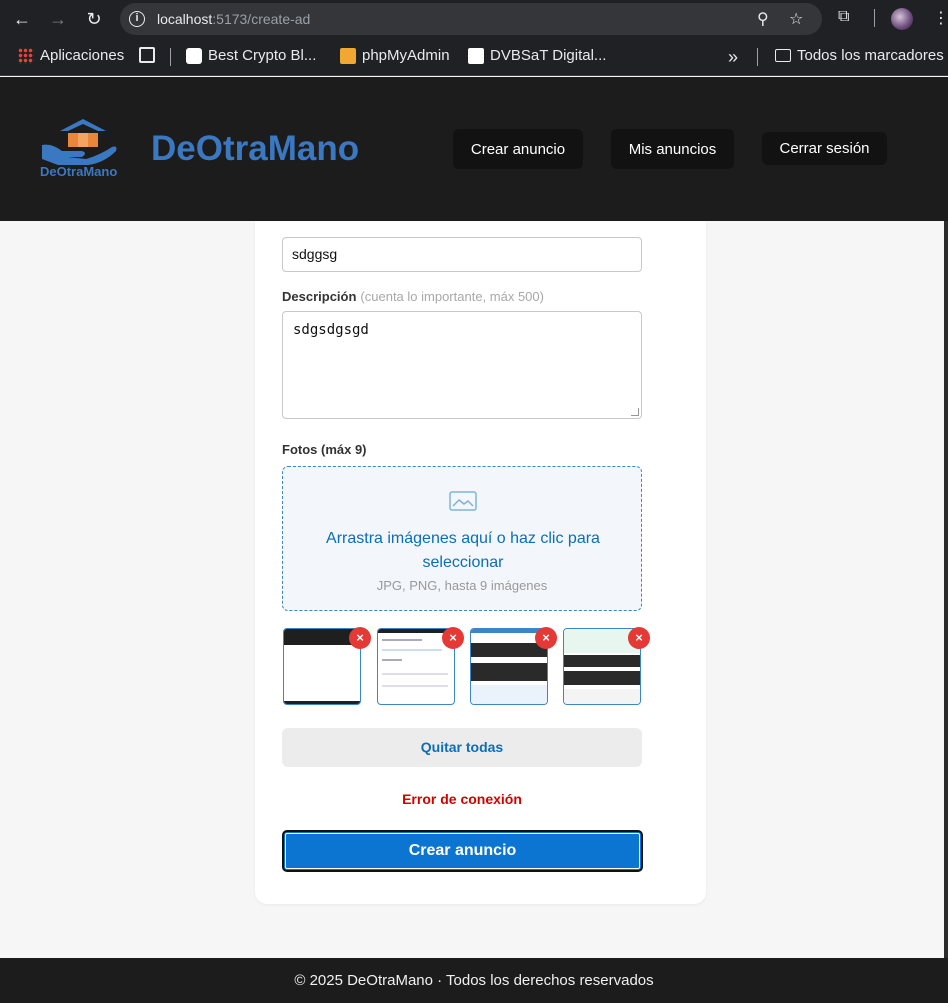  Describe the element at coordinates (26, 55) in the screenshot. I see `apps-grid-icon` at that location.